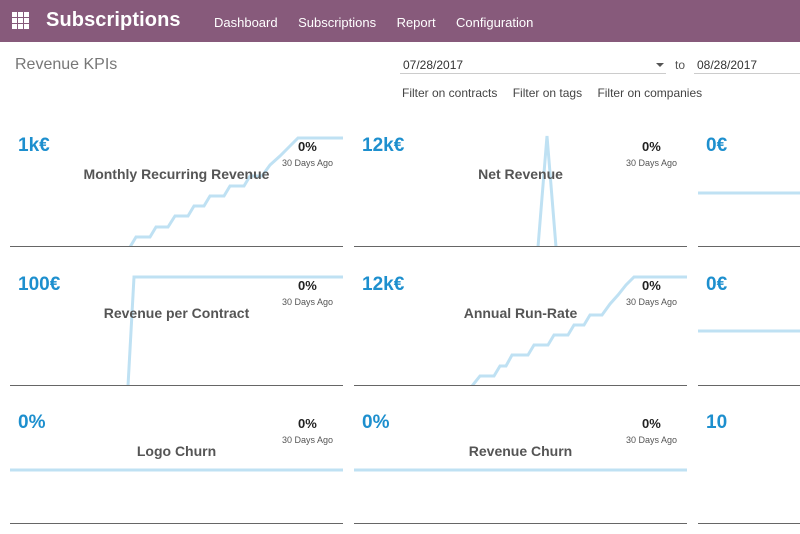  Describe the element at coordinates (337, 22) in the screenshot. I see `menu-item-subscriptions: Subscriptions` at that location.